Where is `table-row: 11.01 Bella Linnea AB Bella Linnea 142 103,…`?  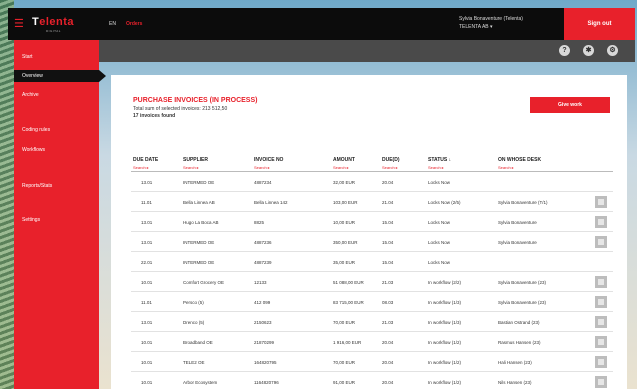
table-row: 11.01 Bella Linnea AB Bella Linnea 142 103,… is located at coordinates (372, 202).